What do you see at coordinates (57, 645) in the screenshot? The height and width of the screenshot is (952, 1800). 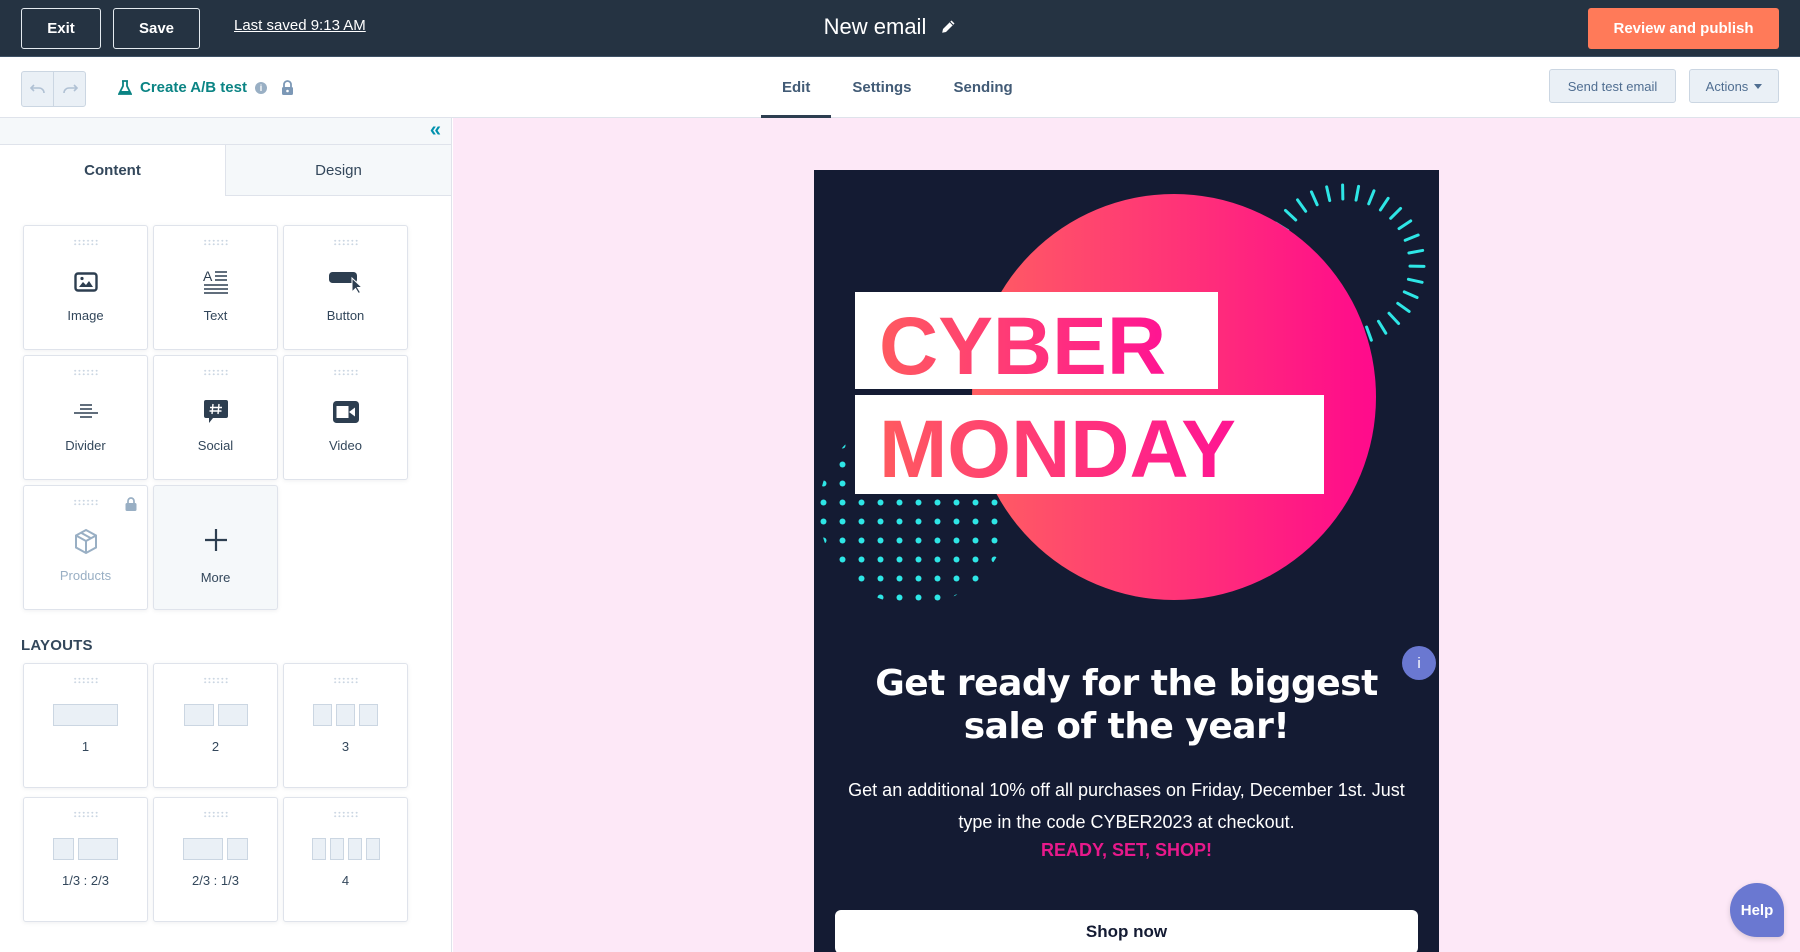 I see `layouts-heading: LAYOUTS` at bounding box center [57, 645].